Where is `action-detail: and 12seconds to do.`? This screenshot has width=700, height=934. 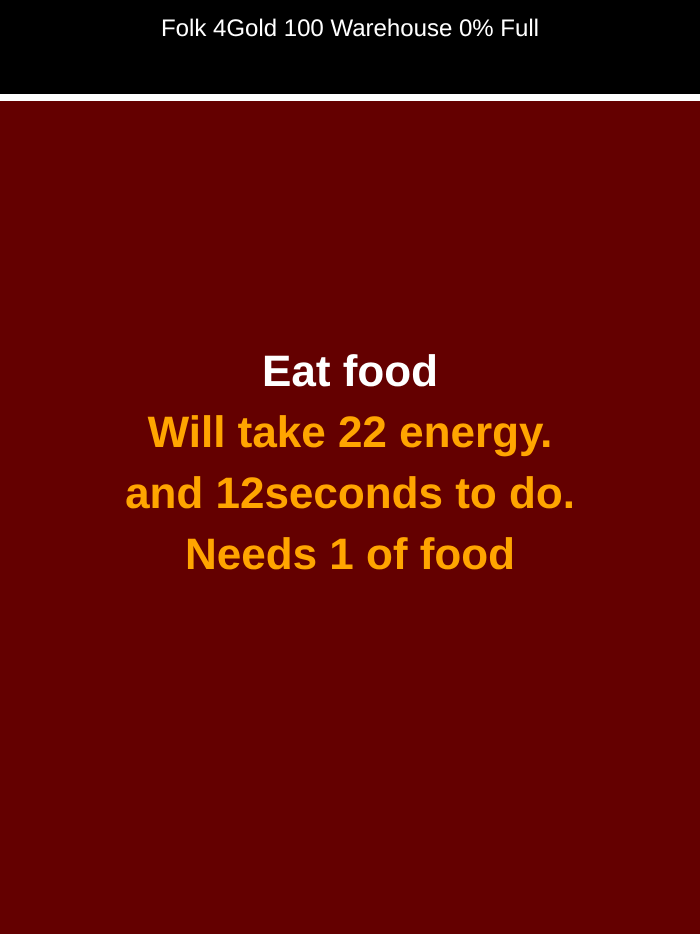 action-detail: and 12seconds to do. is located at coordinates (350, 494).